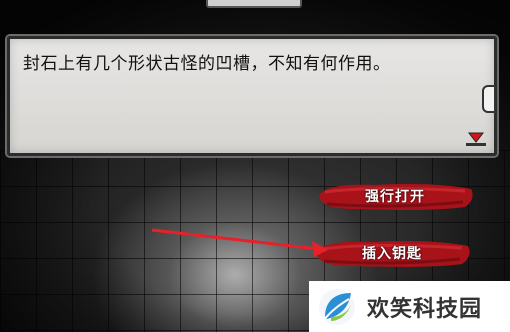 This screenshot has width=510, height=332. What do you see at coordinates (425, 309) in the screenshot?
I see `watermark-text: 欢笑科技园` at bounding box center [425, 309].